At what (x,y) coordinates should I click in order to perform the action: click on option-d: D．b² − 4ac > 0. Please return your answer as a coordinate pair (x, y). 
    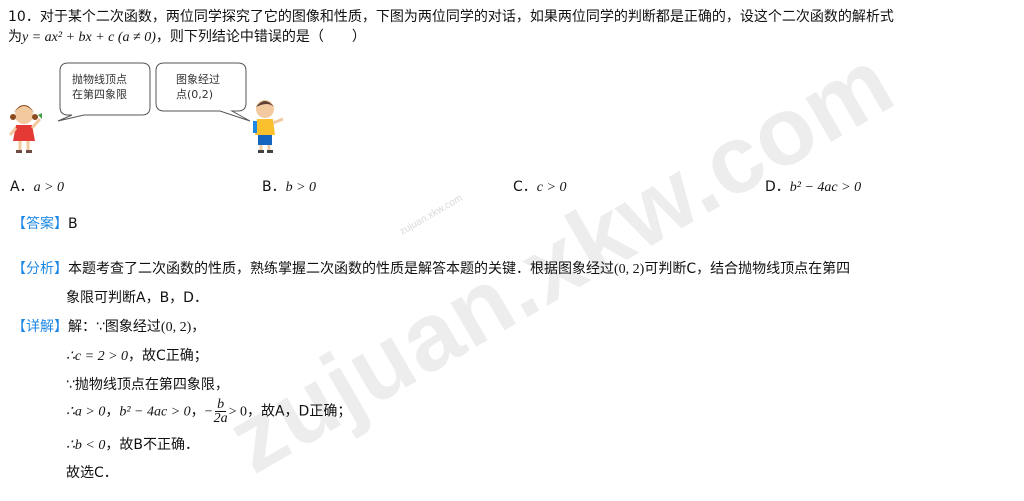
    Looking at the image, I should click on (813, 187).